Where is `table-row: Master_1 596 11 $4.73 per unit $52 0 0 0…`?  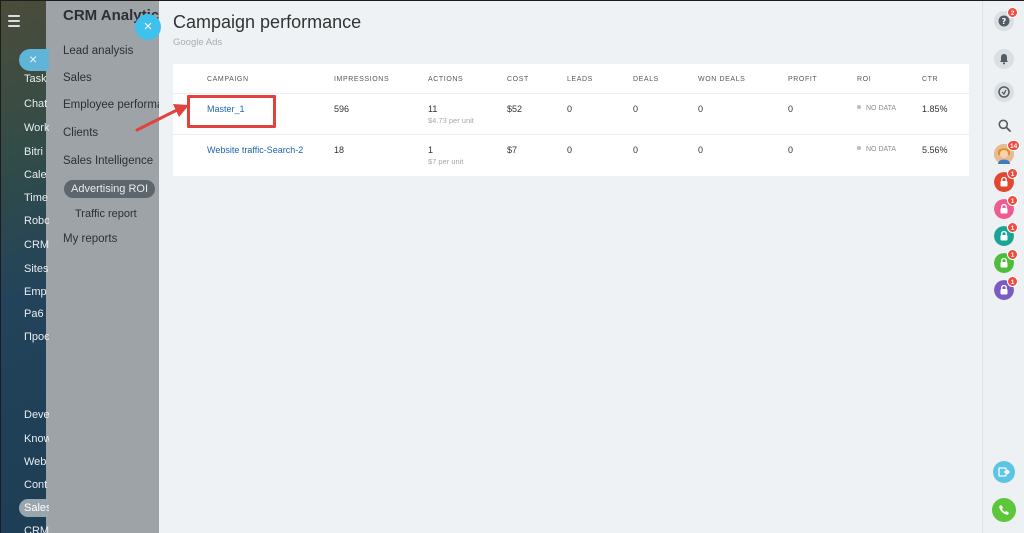
table-row: Master_1 596 11 $4.73 per unit $52 0 0 0… is located at coordinates (571, 114).